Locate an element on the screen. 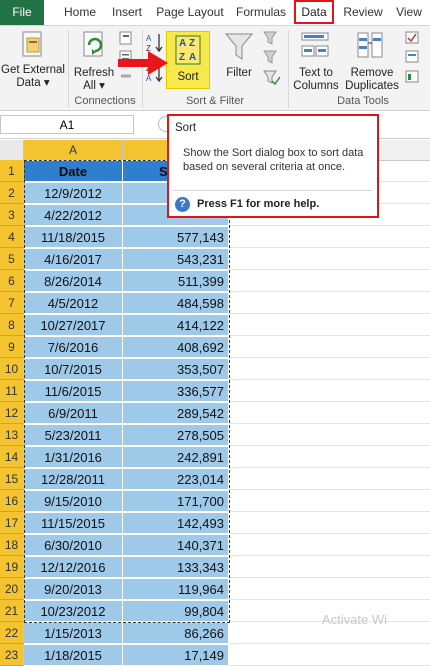 This screenshot has height=666, width=430. row-header: 21 is located at coordinates (12, 611).